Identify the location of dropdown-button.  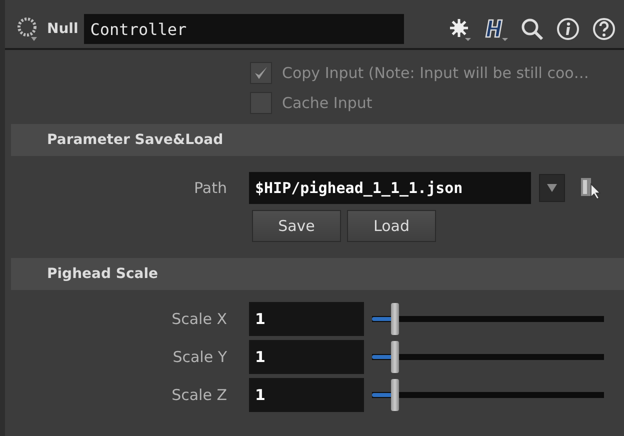
(552, 188).